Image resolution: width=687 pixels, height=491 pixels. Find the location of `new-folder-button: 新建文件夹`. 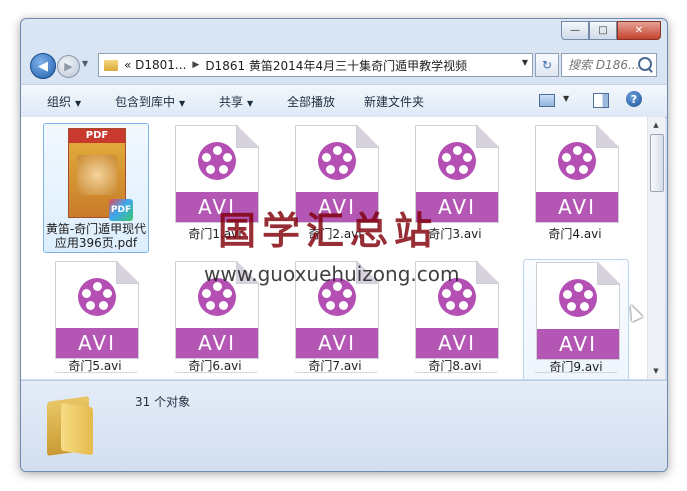

new-folder-button: 新建文件夹 is located at coordinates (394, 101).